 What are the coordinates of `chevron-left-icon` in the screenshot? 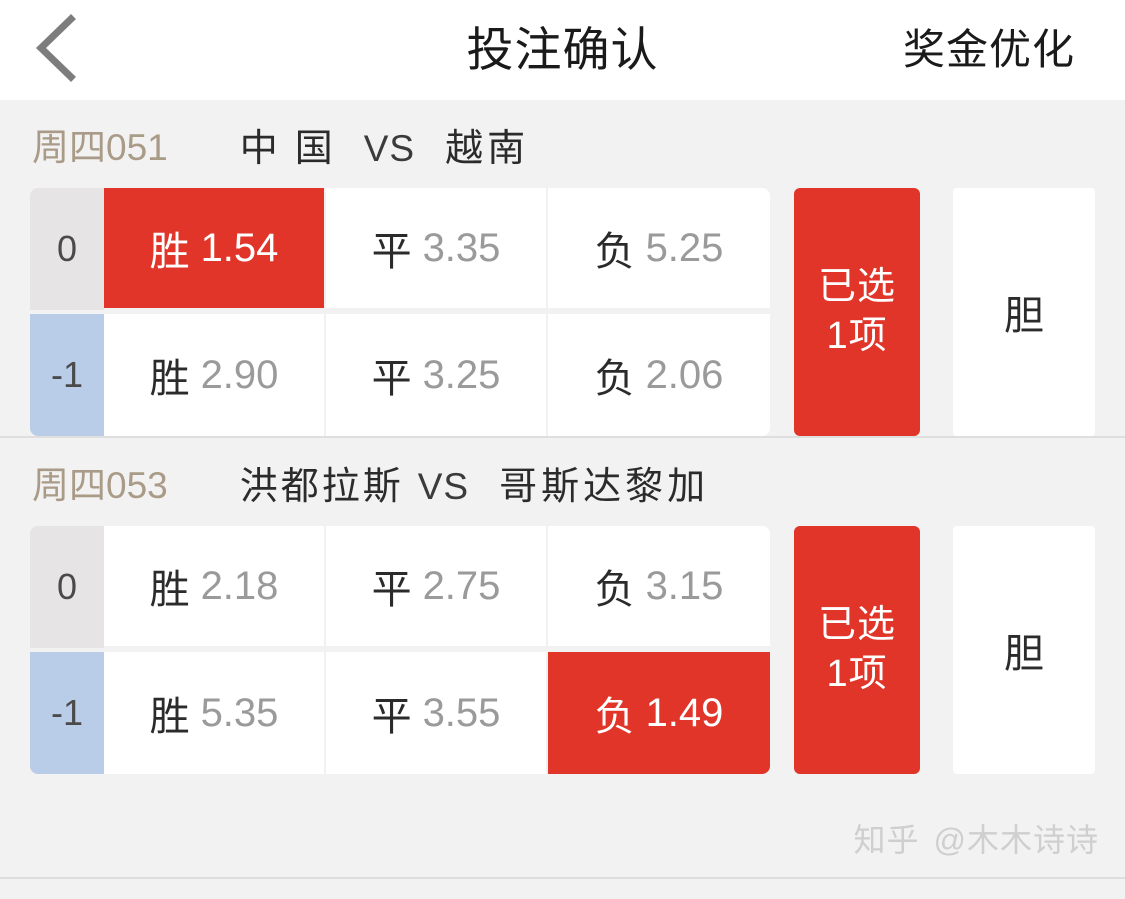 It's located at (55, 50).